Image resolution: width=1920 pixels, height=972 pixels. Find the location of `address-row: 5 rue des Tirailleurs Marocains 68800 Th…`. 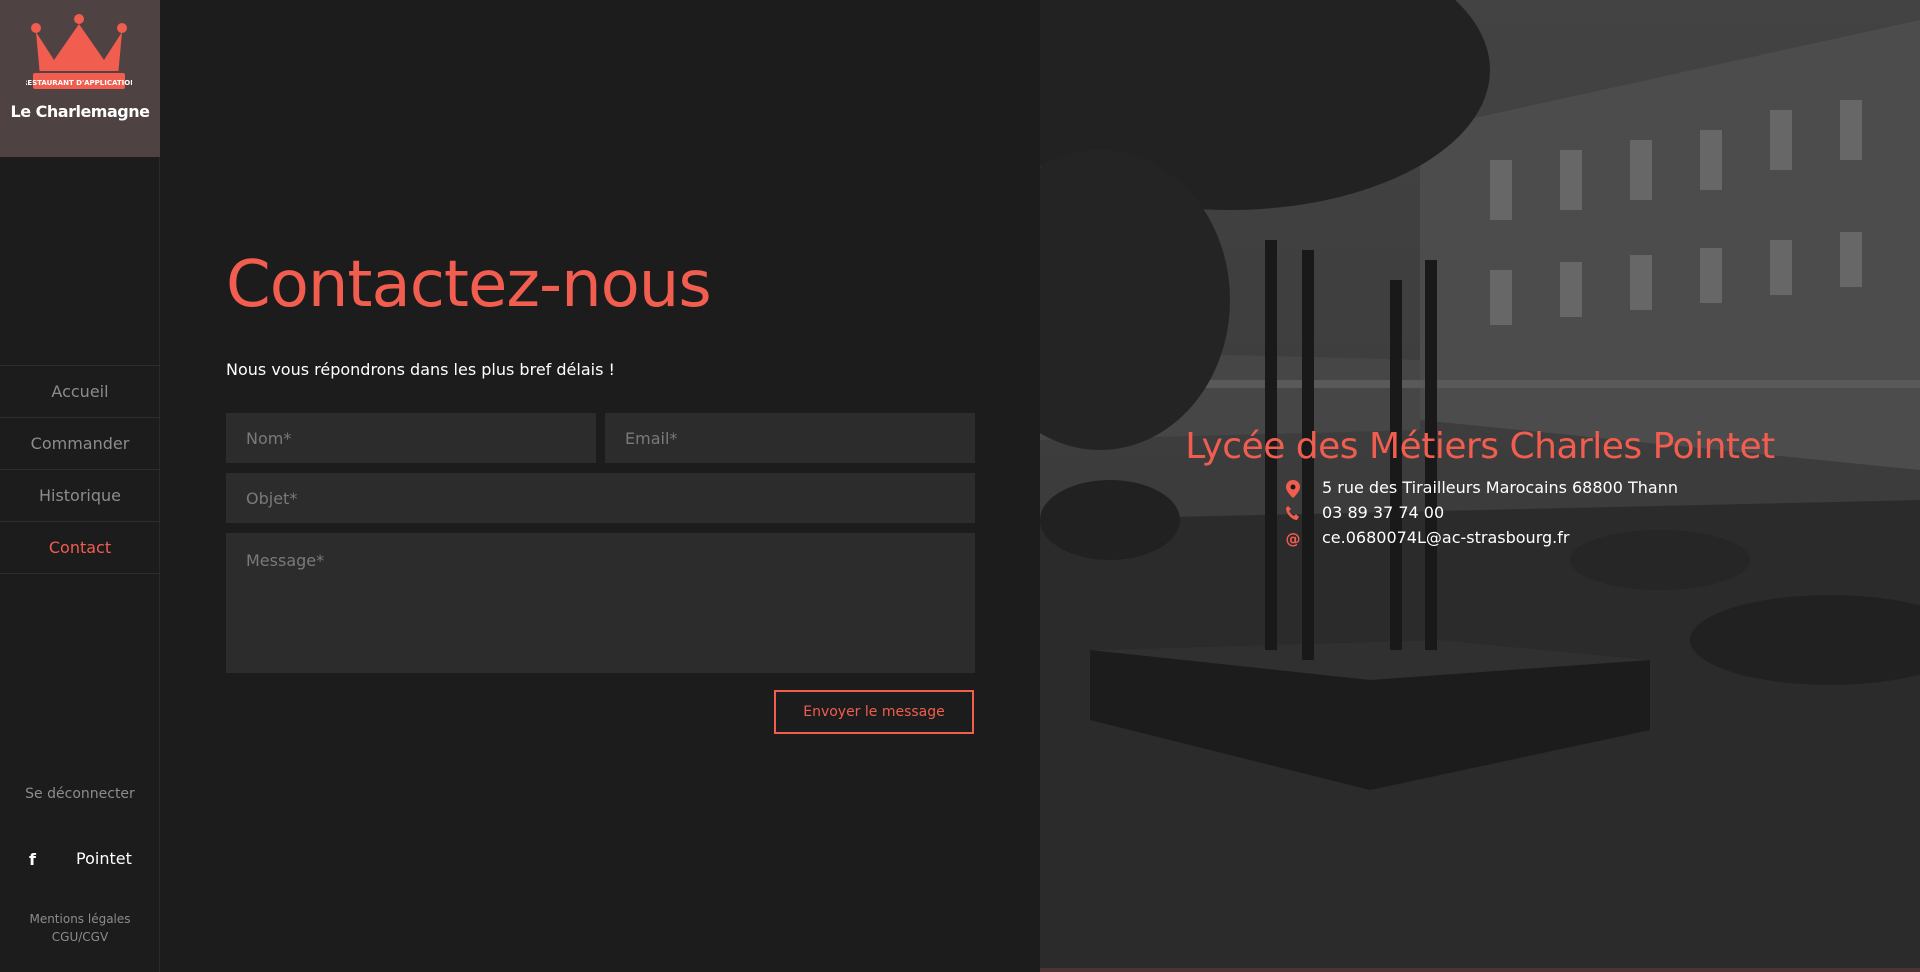

address-row: 5 rue des Tirailleurs Marocains 68800 Th… is located at coordinates (1534, 490).